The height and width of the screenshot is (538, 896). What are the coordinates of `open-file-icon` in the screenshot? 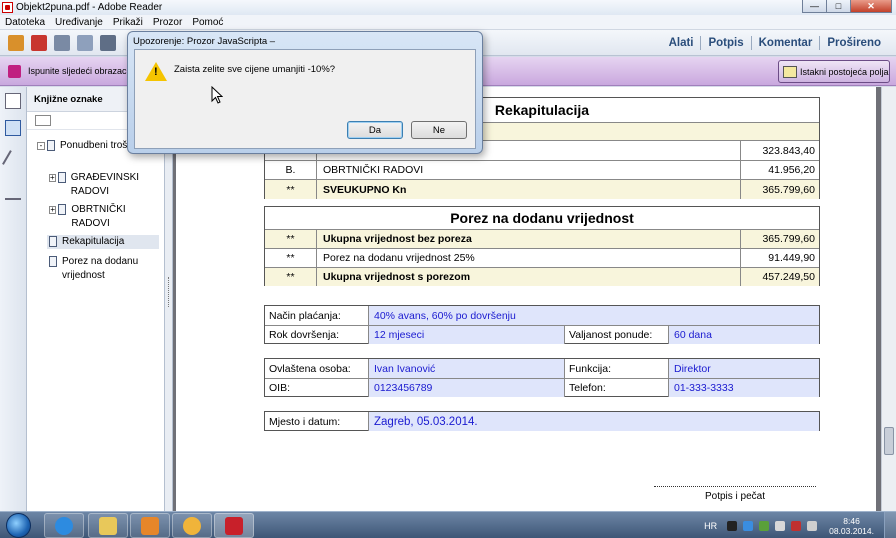 It's located at (39, 43).